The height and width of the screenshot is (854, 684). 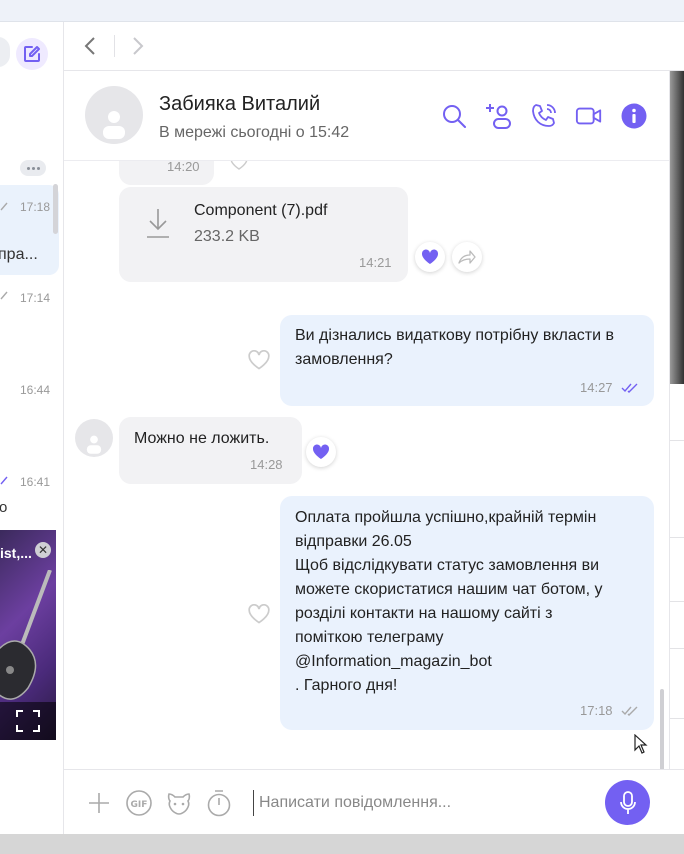 What do you see at coordinates (266, 464) in the screenshot?
I see `message-time: 14:28` at bounding box center [266, 464].